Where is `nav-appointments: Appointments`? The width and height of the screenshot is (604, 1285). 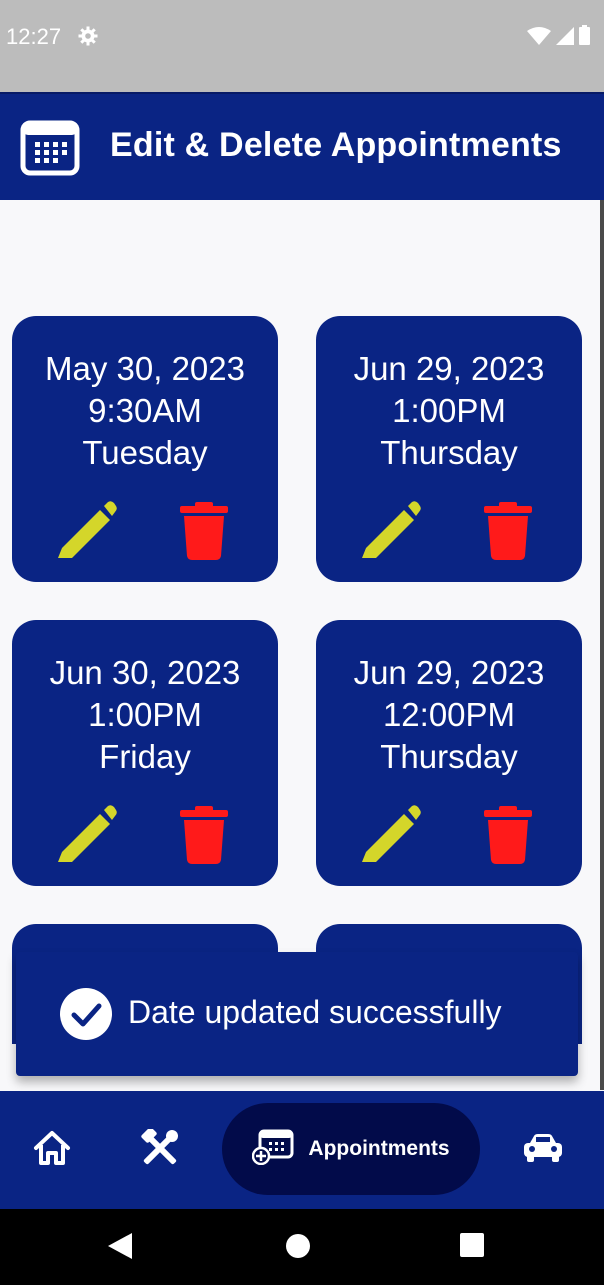 nav-appointments: Appointments is located at coordinates (351, 1149).